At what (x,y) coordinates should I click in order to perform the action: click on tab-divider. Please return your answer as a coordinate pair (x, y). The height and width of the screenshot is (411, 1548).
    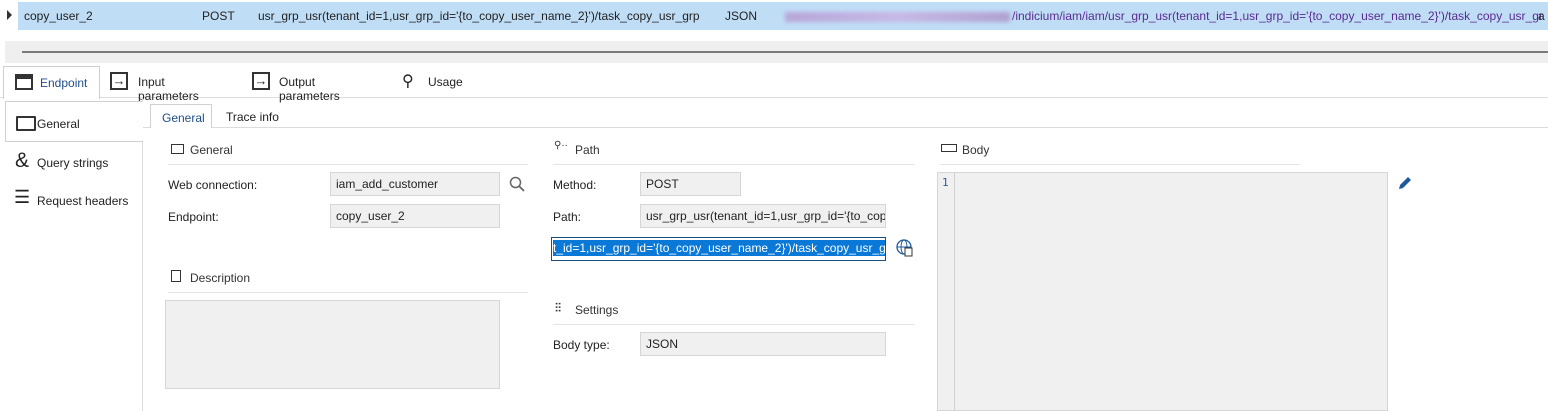
    Looking at the image, I should click on (774, 97).